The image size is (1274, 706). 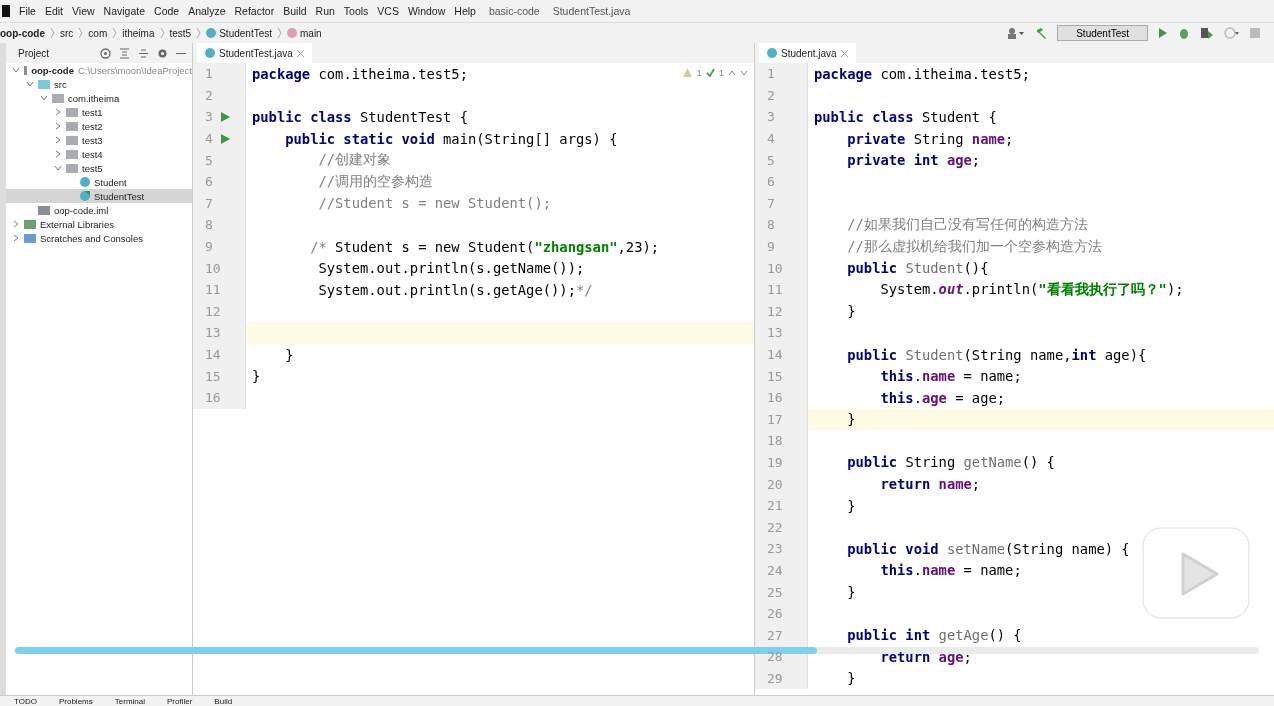 I want to click on breadcrumb-item: com, so click(x=98, y=33).